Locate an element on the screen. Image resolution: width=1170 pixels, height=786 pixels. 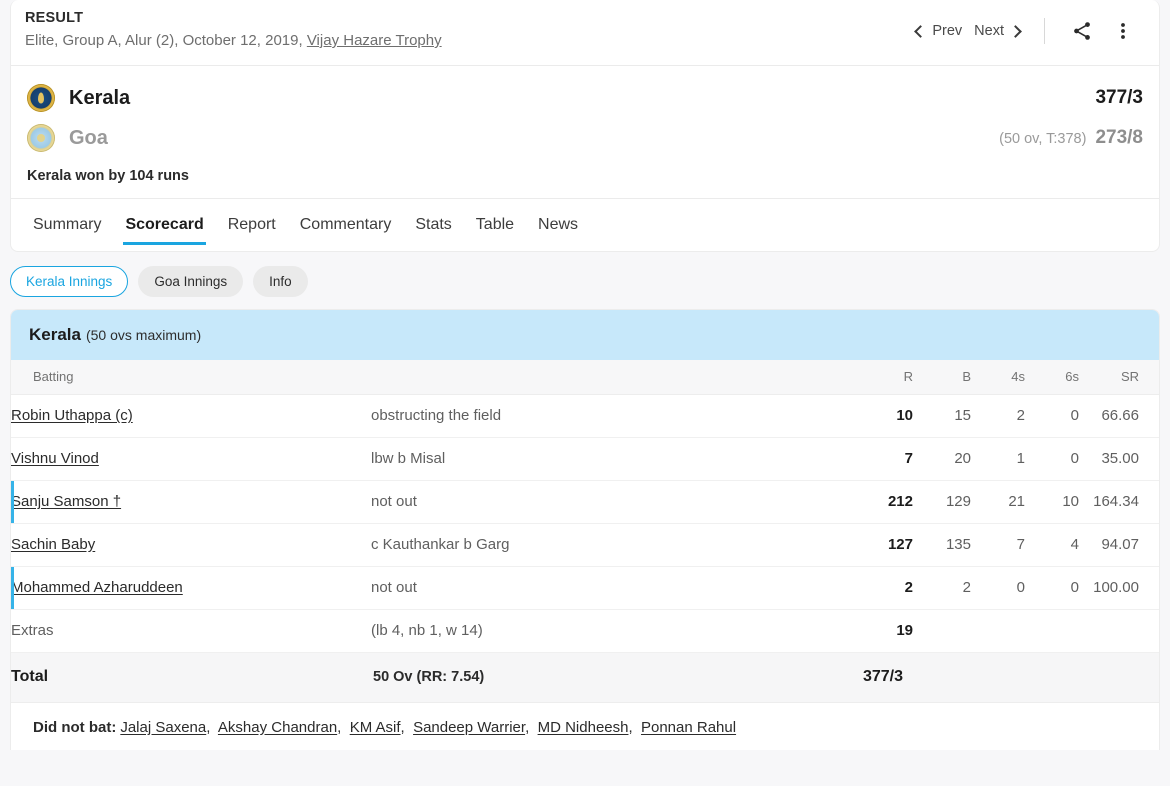
col-header-sixes: 6s is located at coordinates (1052, 377).